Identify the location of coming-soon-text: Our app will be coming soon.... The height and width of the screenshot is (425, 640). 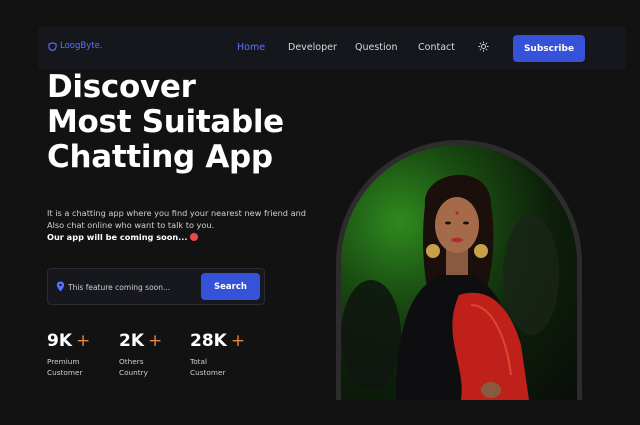
(117, 237).